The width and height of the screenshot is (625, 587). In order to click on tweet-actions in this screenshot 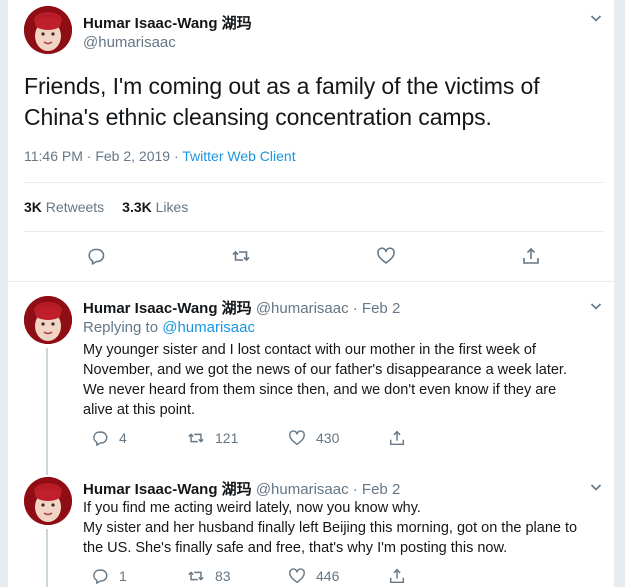, I will do `click(311, 256)`.